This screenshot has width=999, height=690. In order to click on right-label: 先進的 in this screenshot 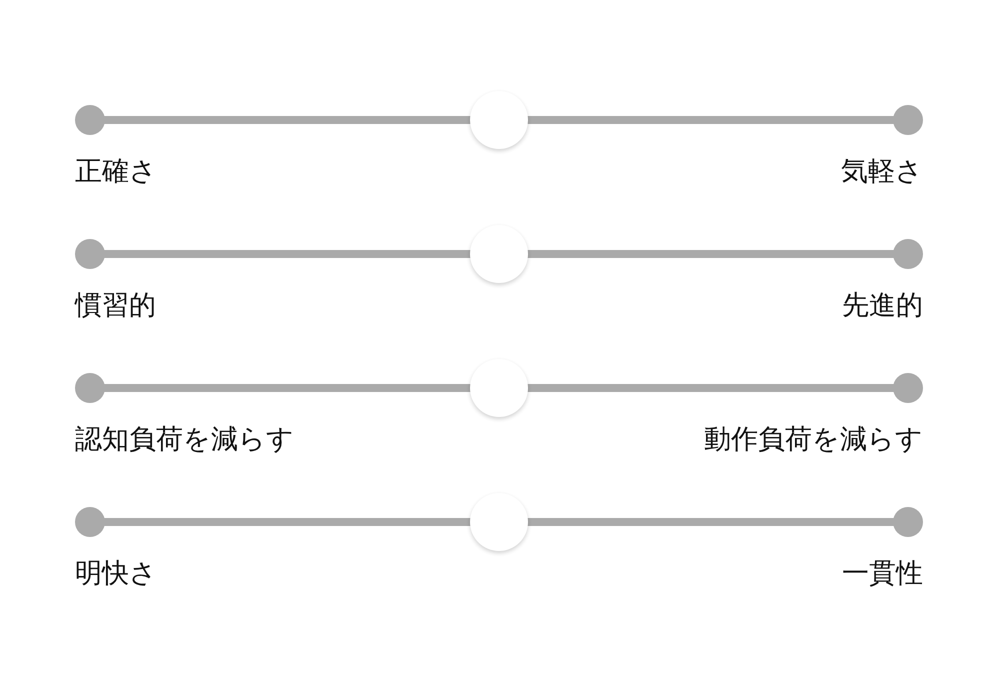, I will do `click(882, 306)`.